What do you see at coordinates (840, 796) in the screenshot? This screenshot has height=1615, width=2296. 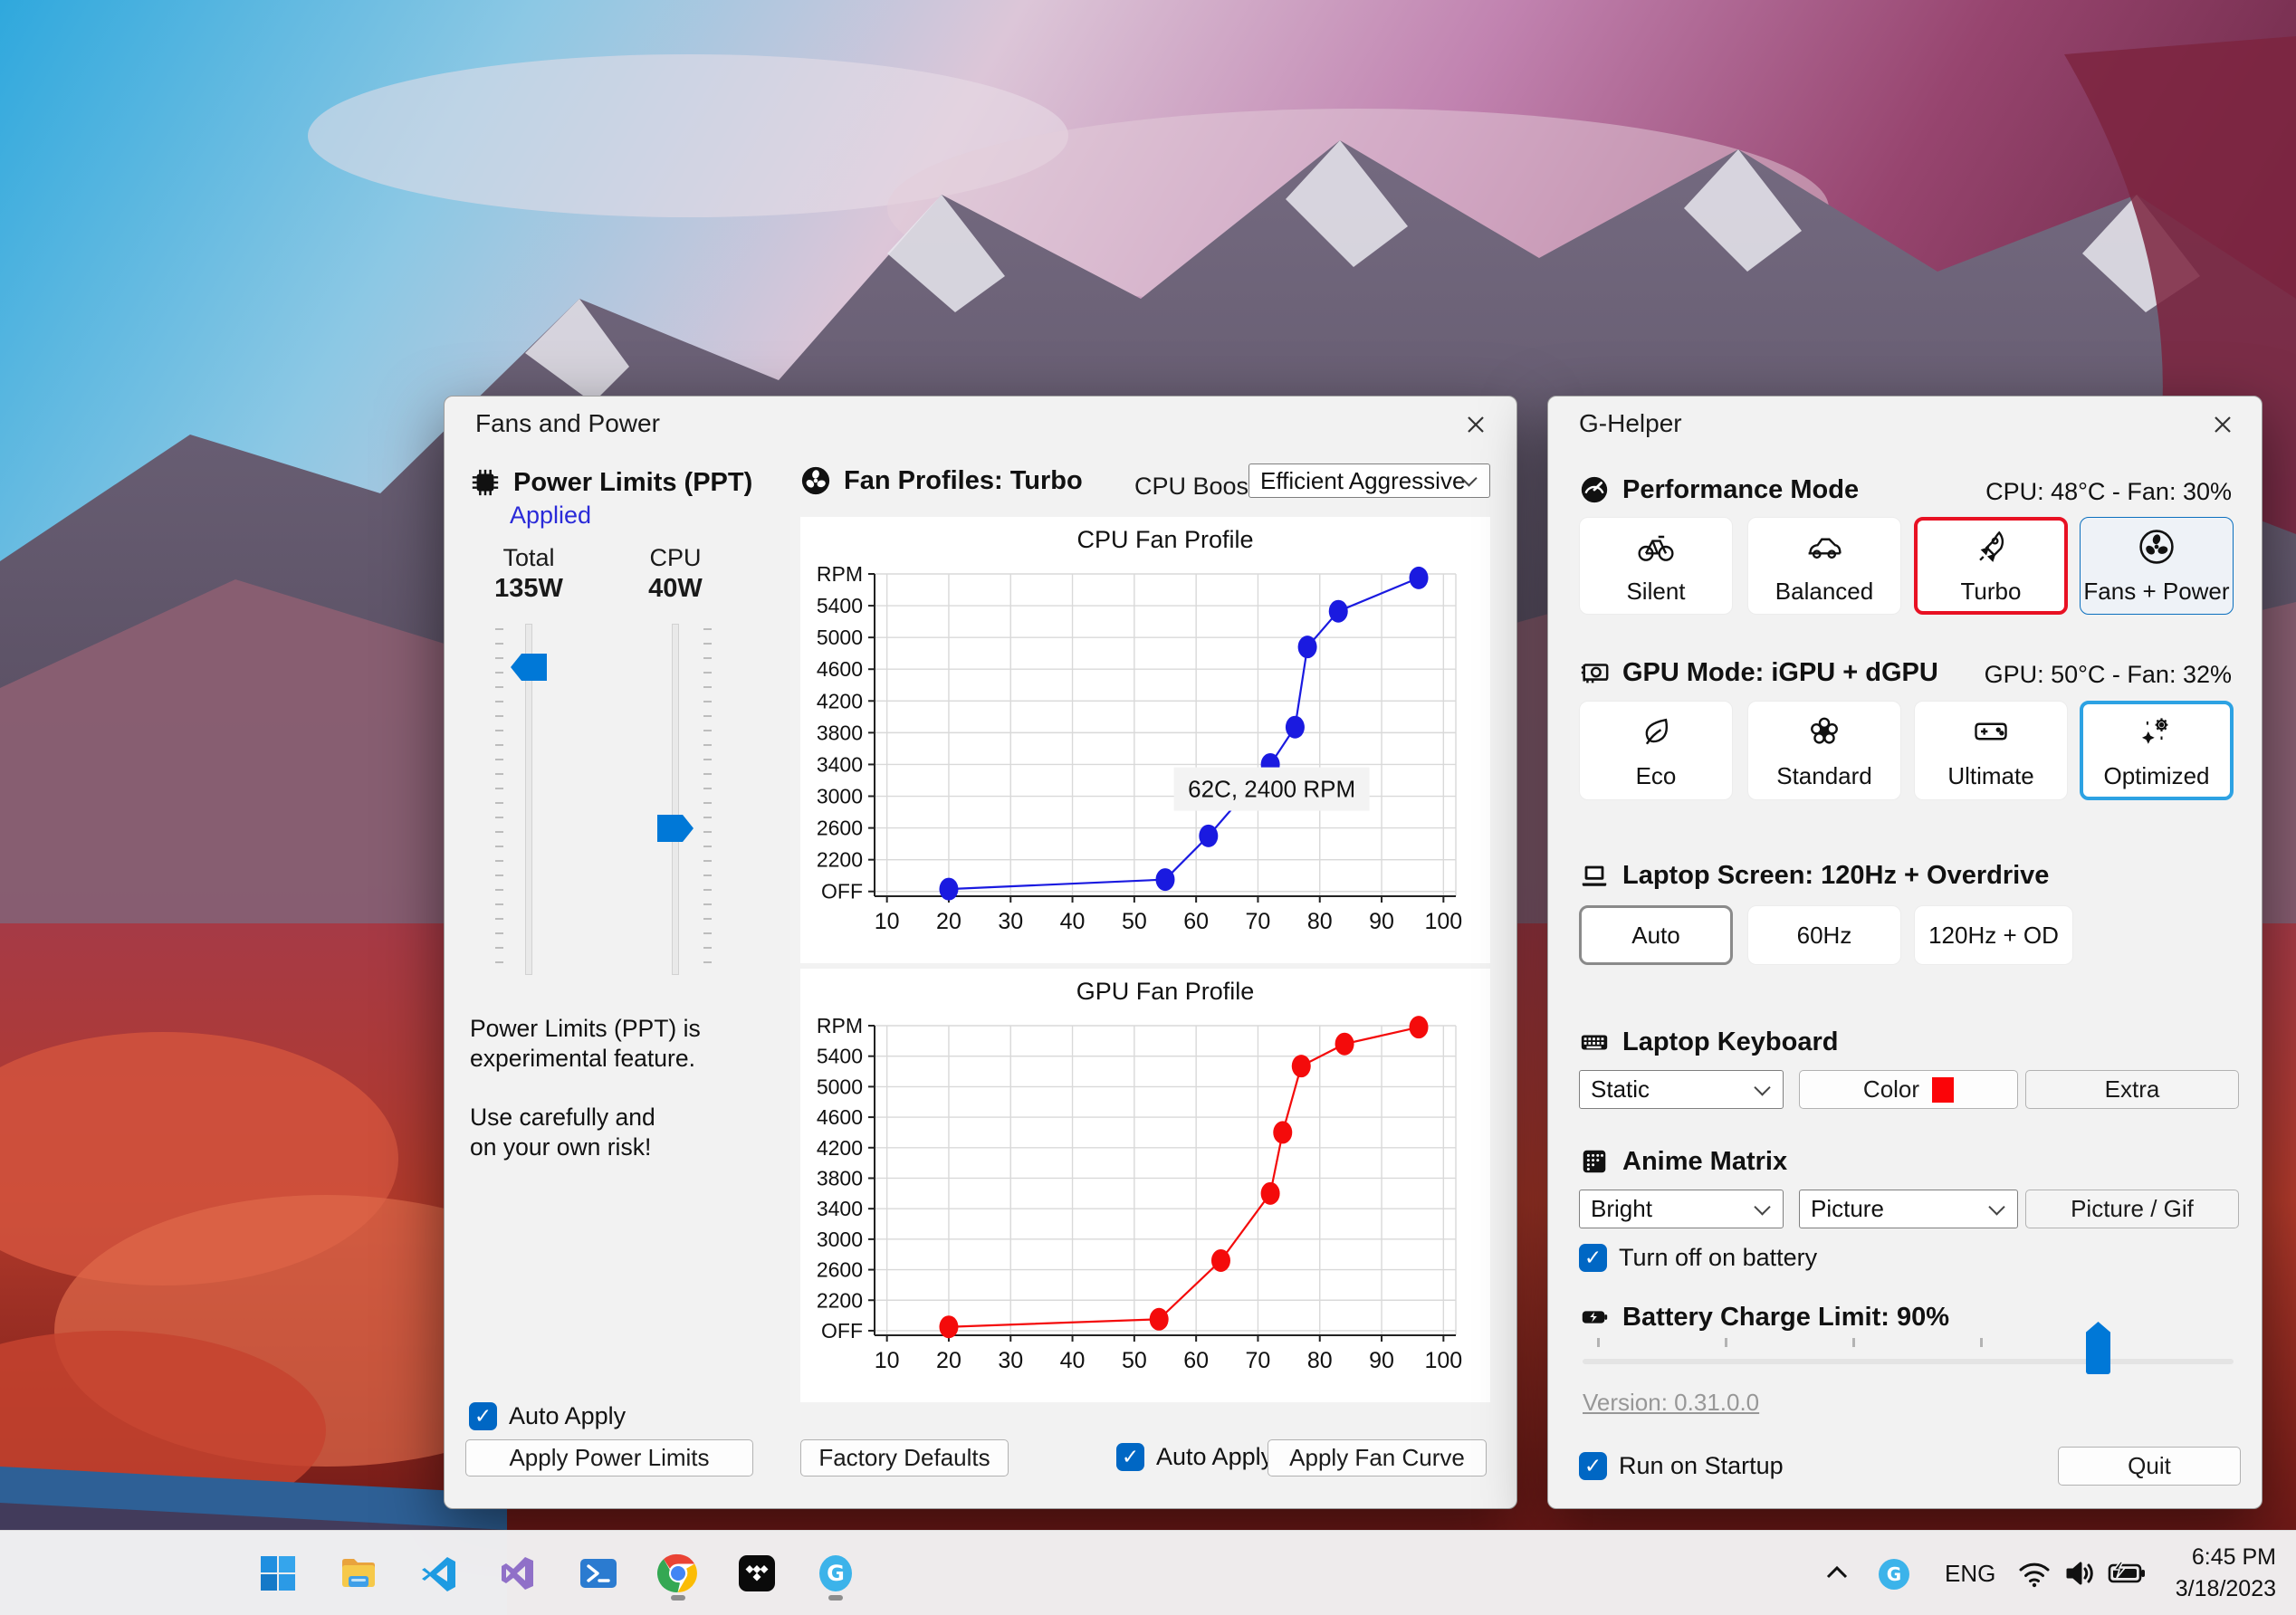 I see `svg-text: 3000` at bounding box center [840, 796].